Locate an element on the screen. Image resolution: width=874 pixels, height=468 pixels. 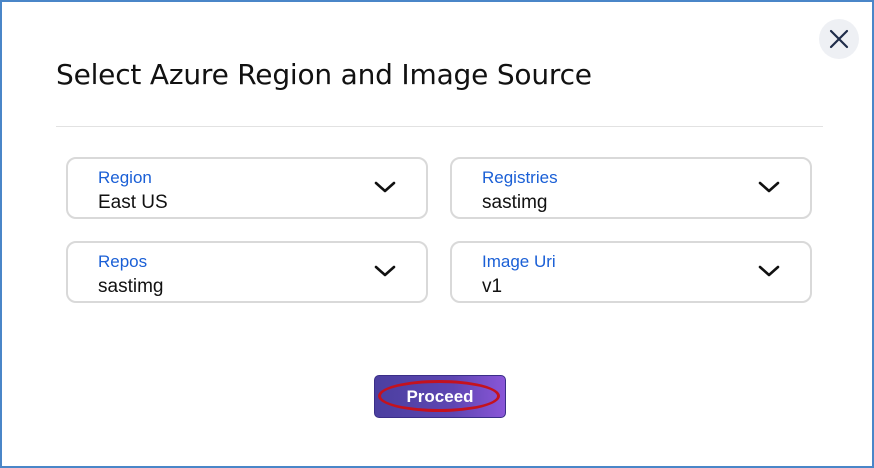
region-select: Region East US is located at coordinates (247, 188).